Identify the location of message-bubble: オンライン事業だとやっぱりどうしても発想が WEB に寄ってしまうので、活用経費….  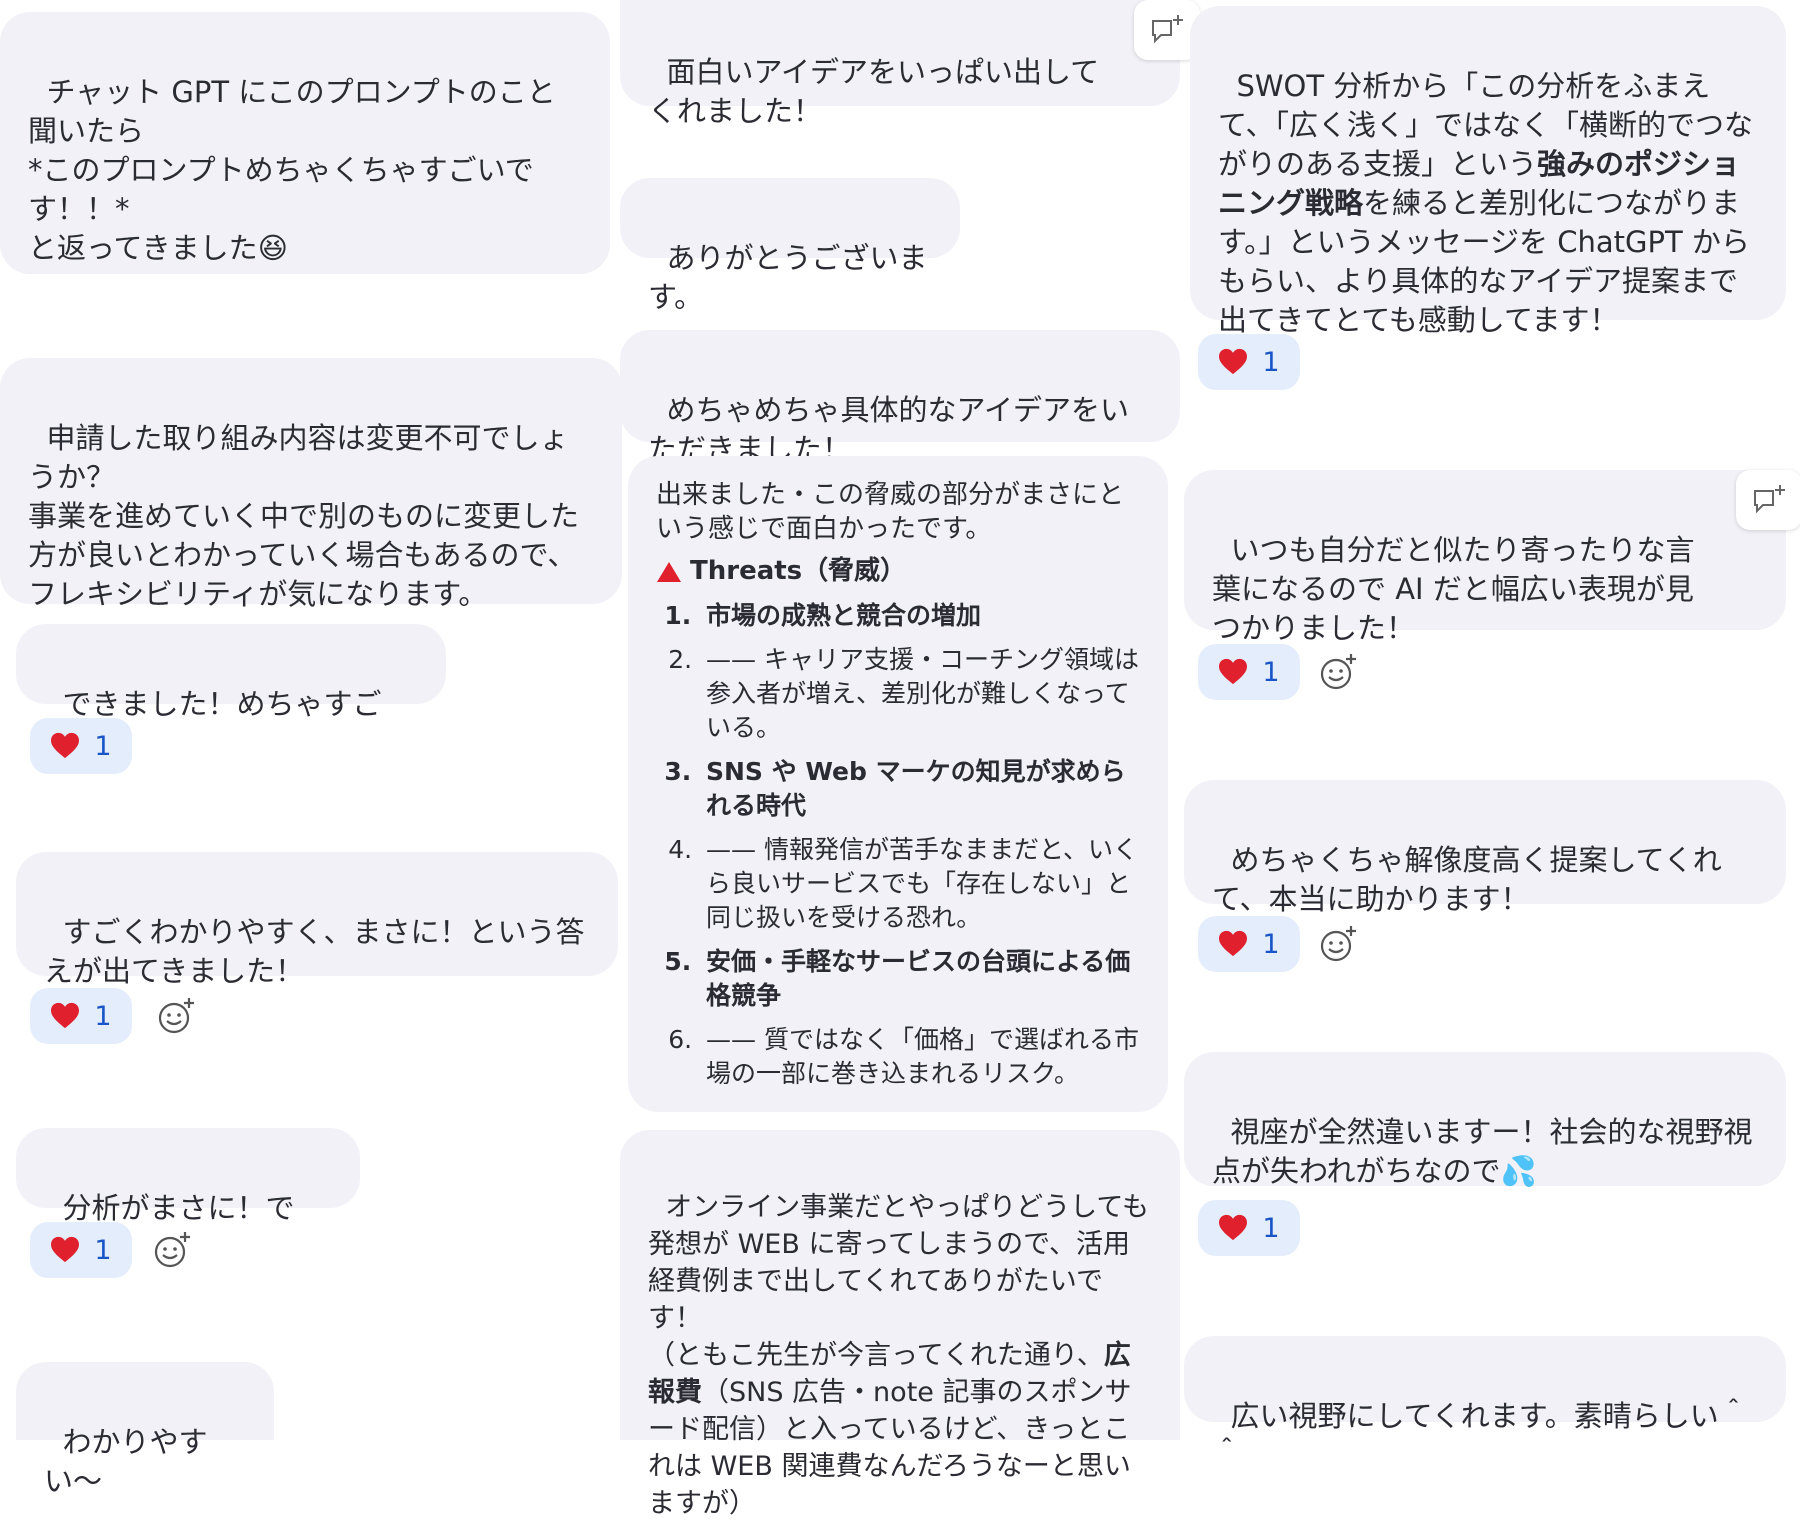
(900, 1324).